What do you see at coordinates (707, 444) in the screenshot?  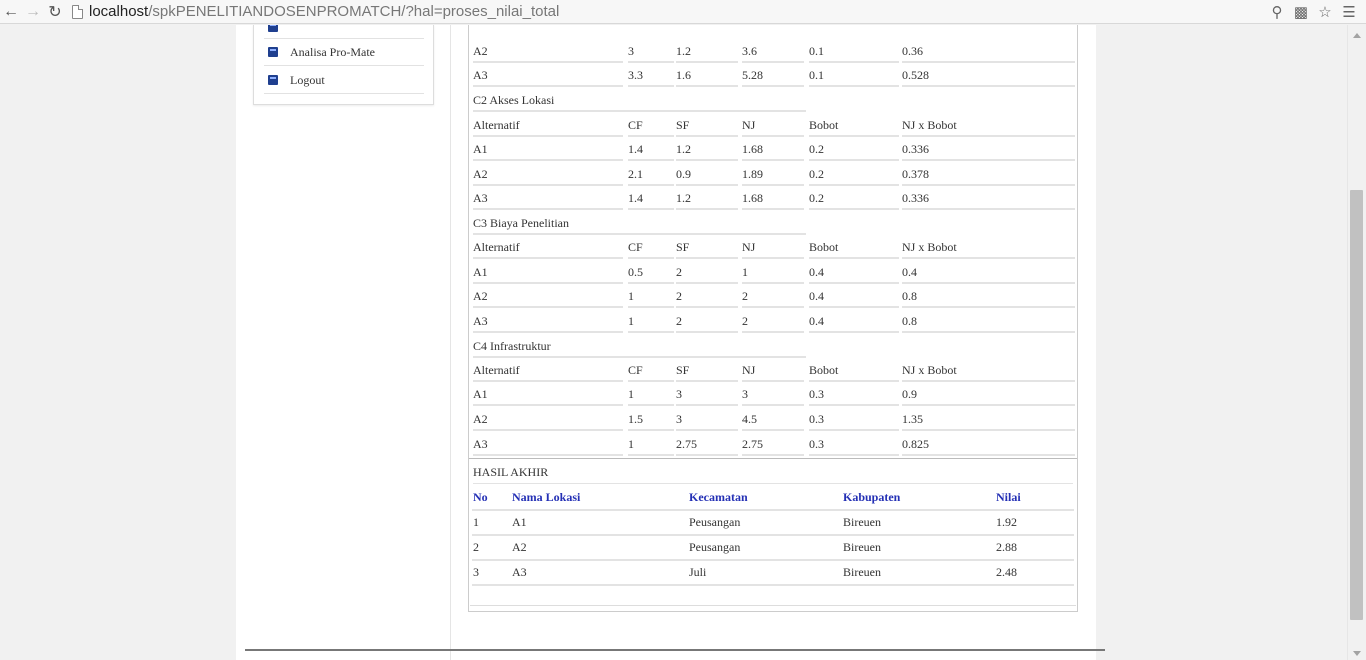 I see `cell-sf: 2.75` at bounding box center [707, 444].